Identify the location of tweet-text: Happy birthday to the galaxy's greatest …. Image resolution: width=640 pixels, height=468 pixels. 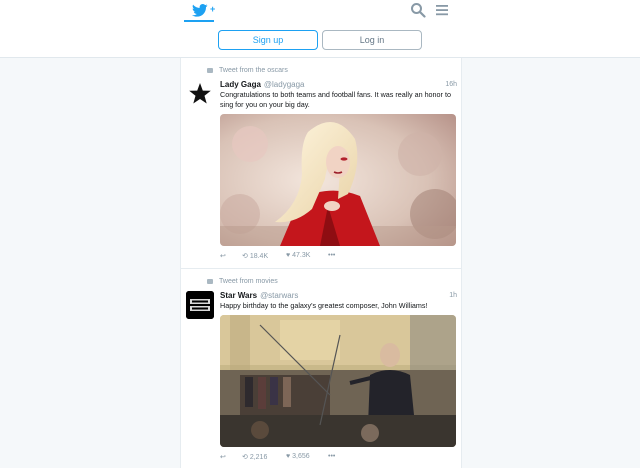
(324, 305).